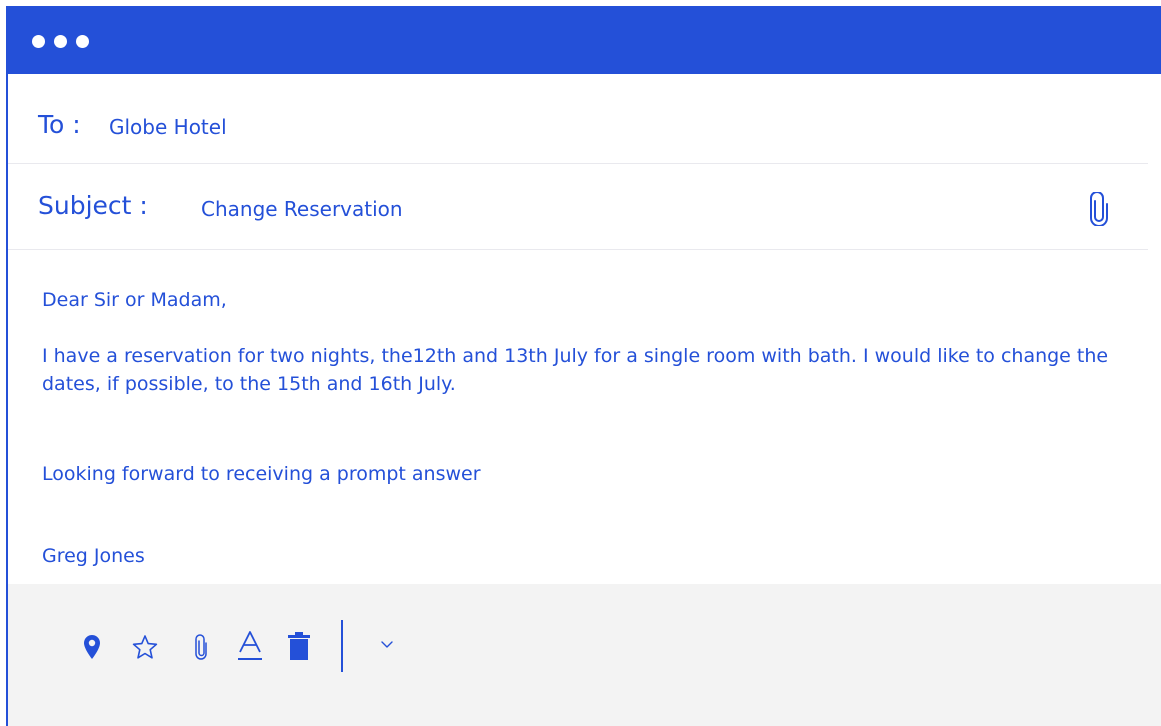  What do you see at coordinates (93, 556) in the screenshot?
I see `message-signature: Greg Jones` at bounding box center [93, 556].